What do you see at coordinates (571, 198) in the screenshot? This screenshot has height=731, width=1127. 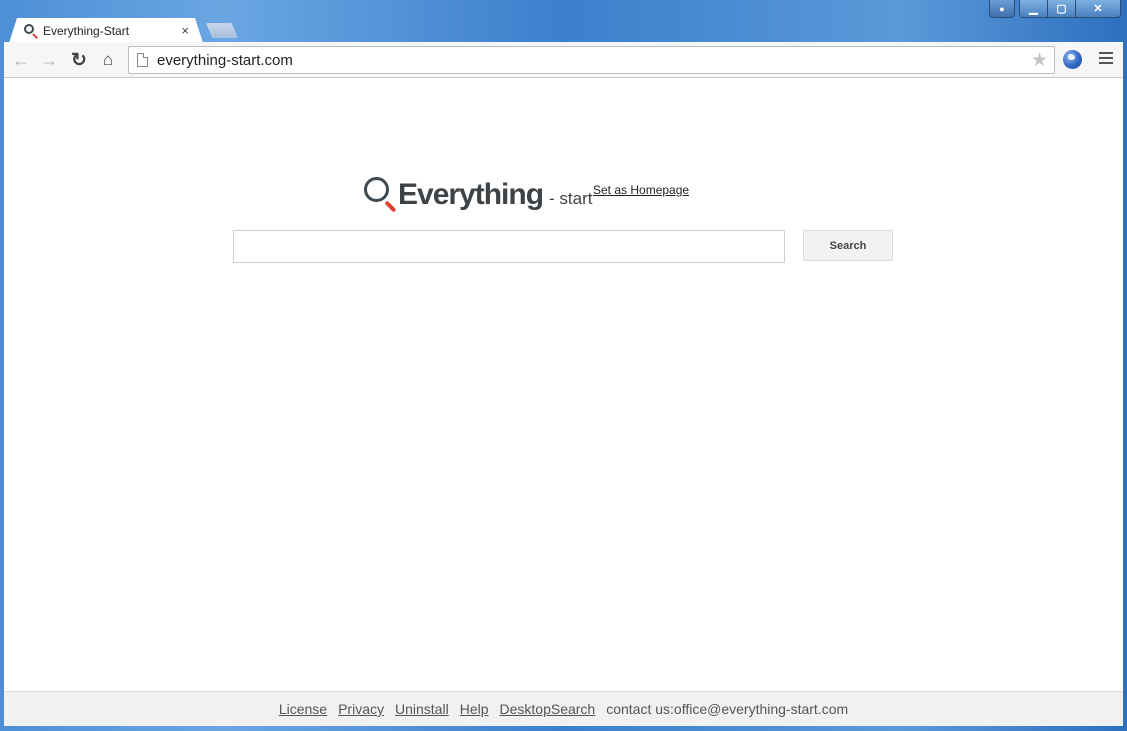 I see `logo-suffix: - start` at bounding box center [571, 198].